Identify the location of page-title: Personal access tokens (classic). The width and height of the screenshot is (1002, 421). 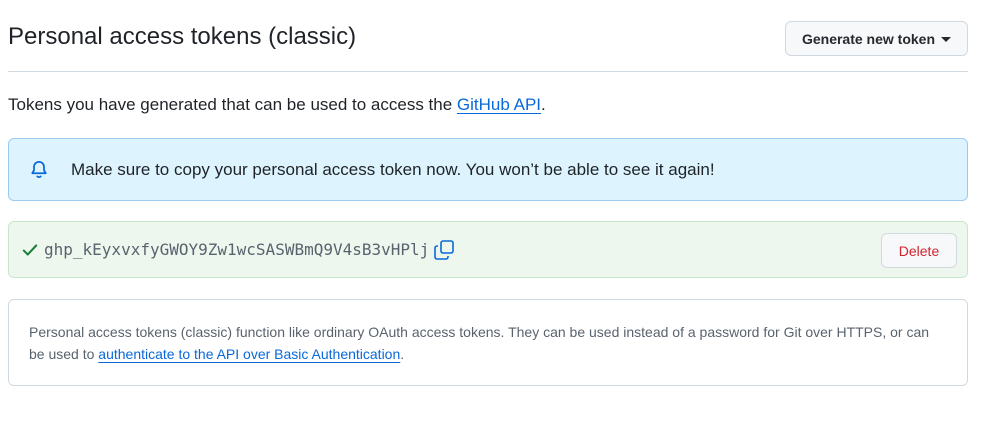
(182, 36).